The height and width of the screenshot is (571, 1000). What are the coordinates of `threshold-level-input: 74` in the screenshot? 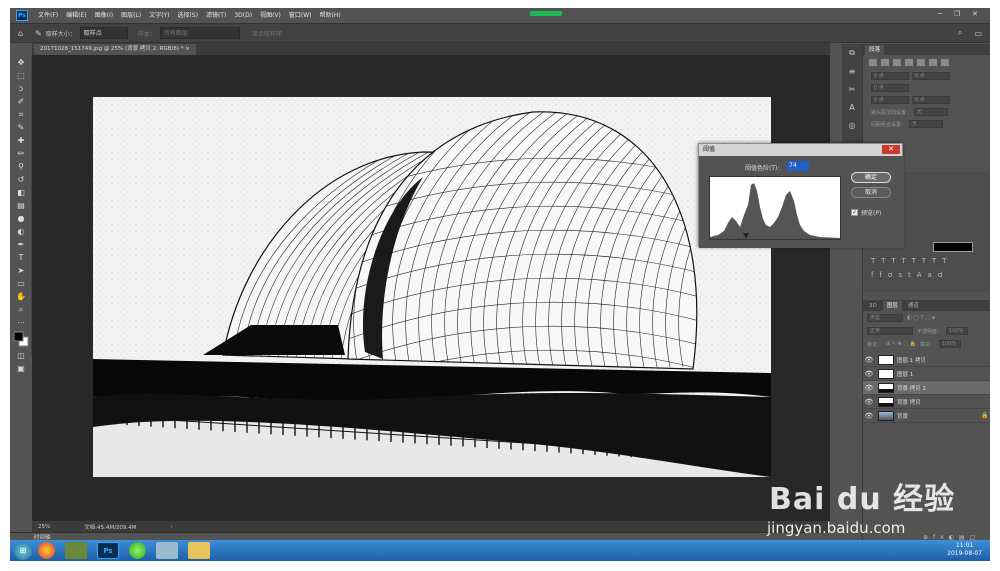 It's located at (798, 166).